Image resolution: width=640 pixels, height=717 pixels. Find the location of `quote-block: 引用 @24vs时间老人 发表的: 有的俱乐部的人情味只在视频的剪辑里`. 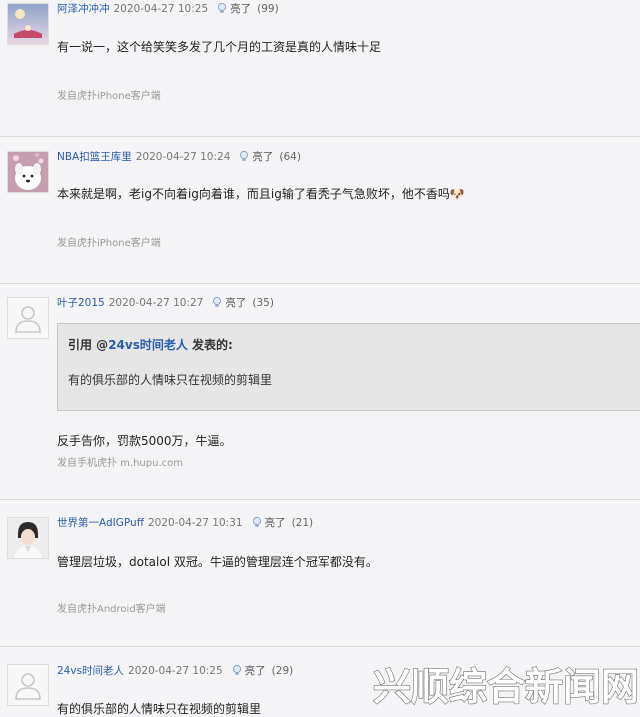

quote-block: 引用 @24vs时间老人 发表的: 有的俱乐部的人情味只在视频的剪辑里 is located at coordinates (348, 367).